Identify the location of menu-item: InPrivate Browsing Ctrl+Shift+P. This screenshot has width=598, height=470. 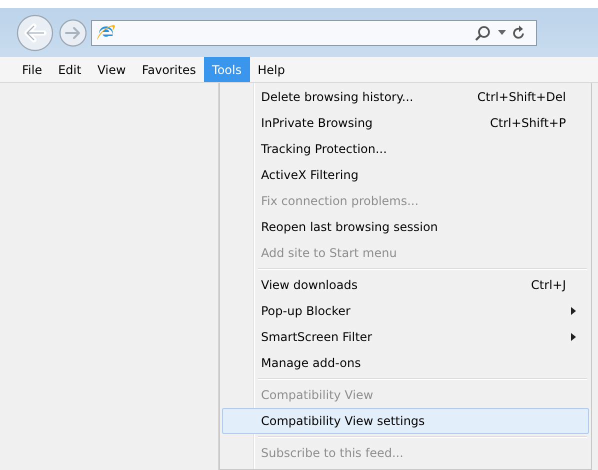
(405, 123).